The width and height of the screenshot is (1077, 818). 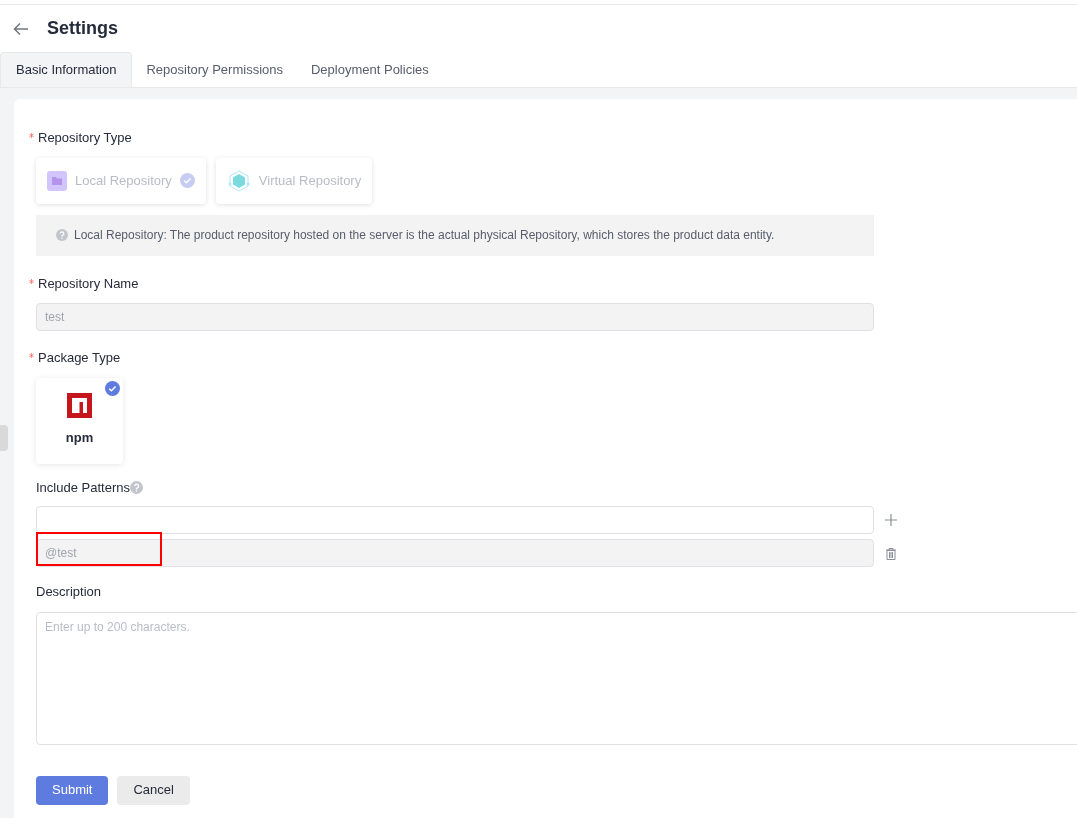 I want to click on npm-logo-icon, so click(x=79, y=406).